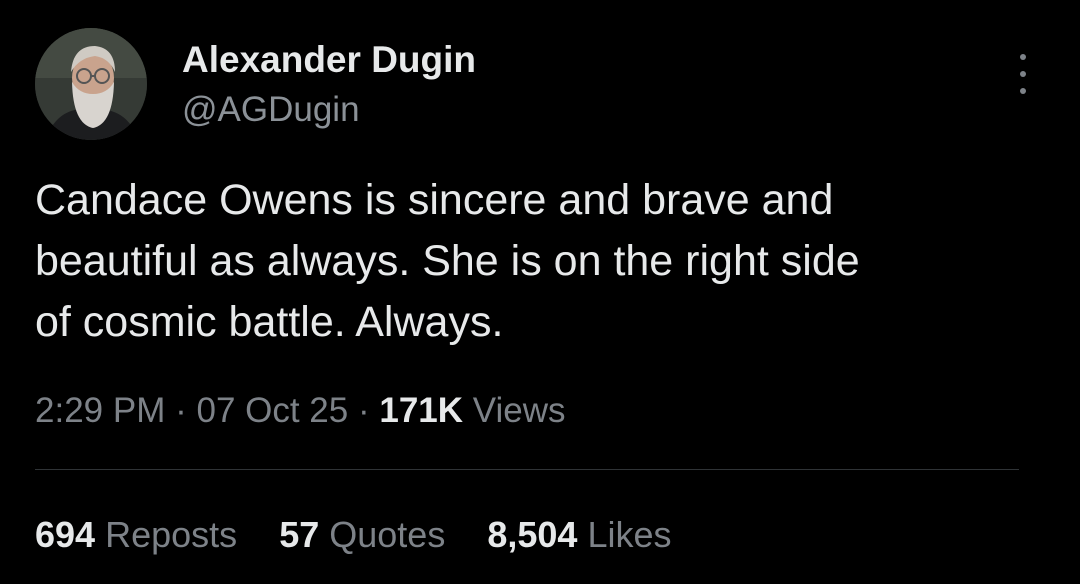  What do you see at coordinates (421, 410) in the screenshot?
I see `views-count: 171K` at bounding box center [421, 410].